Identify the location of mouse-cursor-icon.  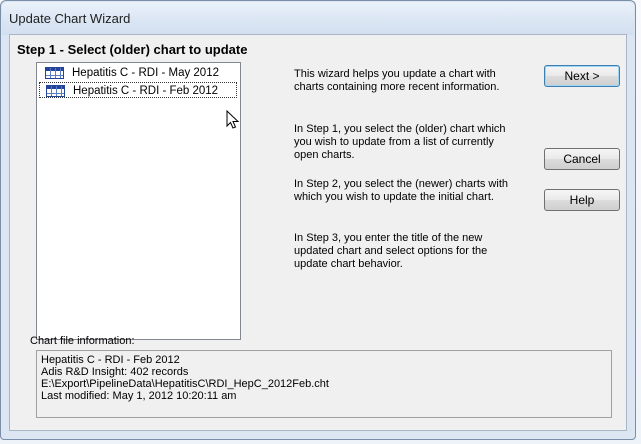
(233, 119).